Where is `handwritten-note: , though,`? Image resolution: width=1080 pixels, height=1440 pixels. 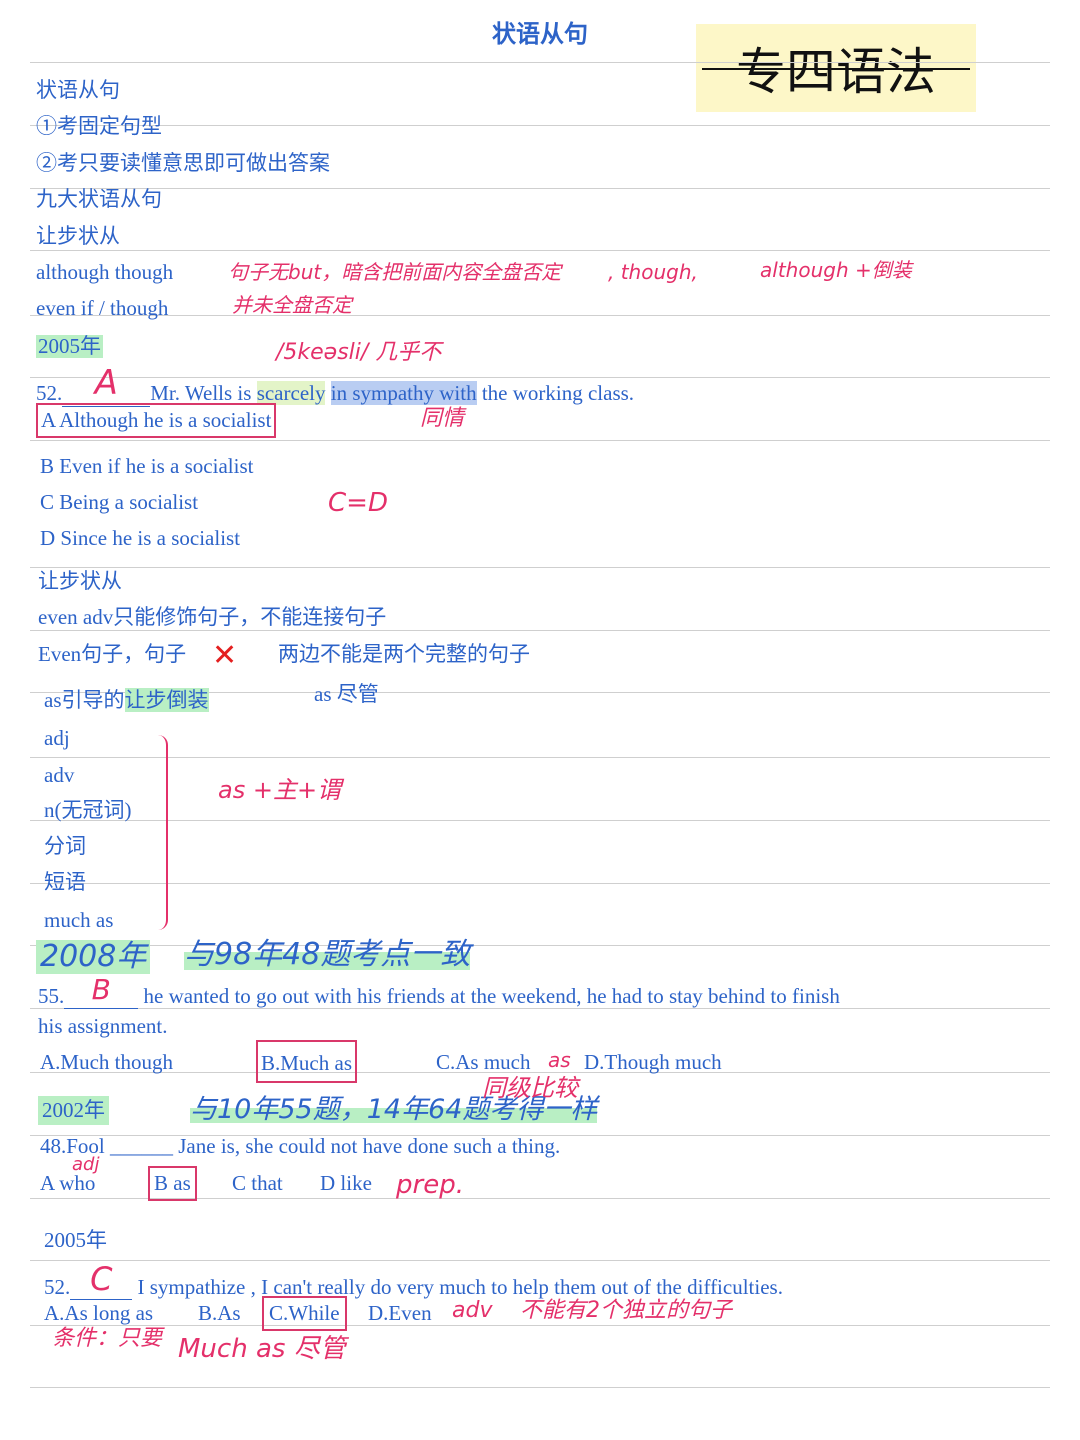
handwritten-note: , though, is located at coordinates (653, 272).